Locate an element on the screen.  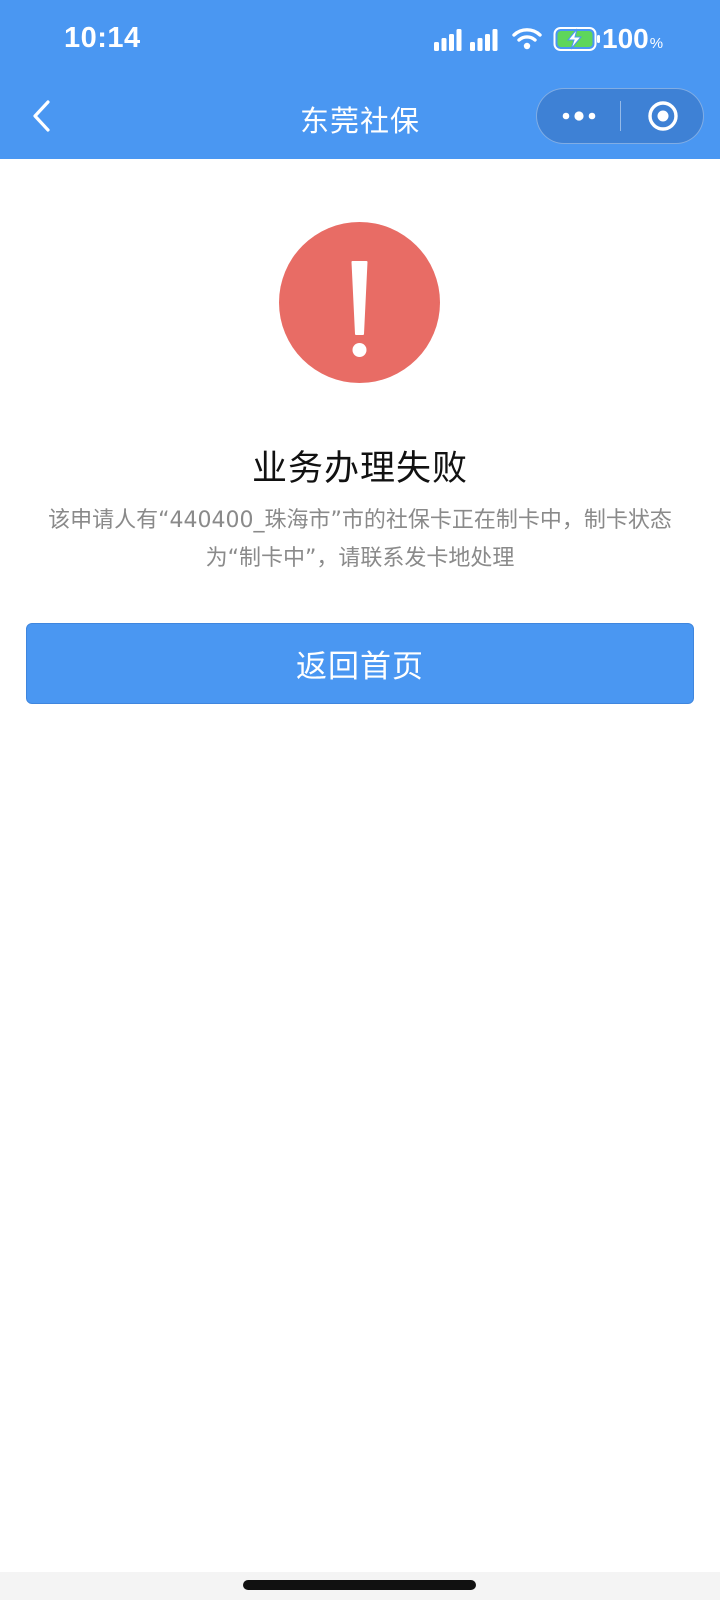
close-target-icon is located at coordinates (662, 116).